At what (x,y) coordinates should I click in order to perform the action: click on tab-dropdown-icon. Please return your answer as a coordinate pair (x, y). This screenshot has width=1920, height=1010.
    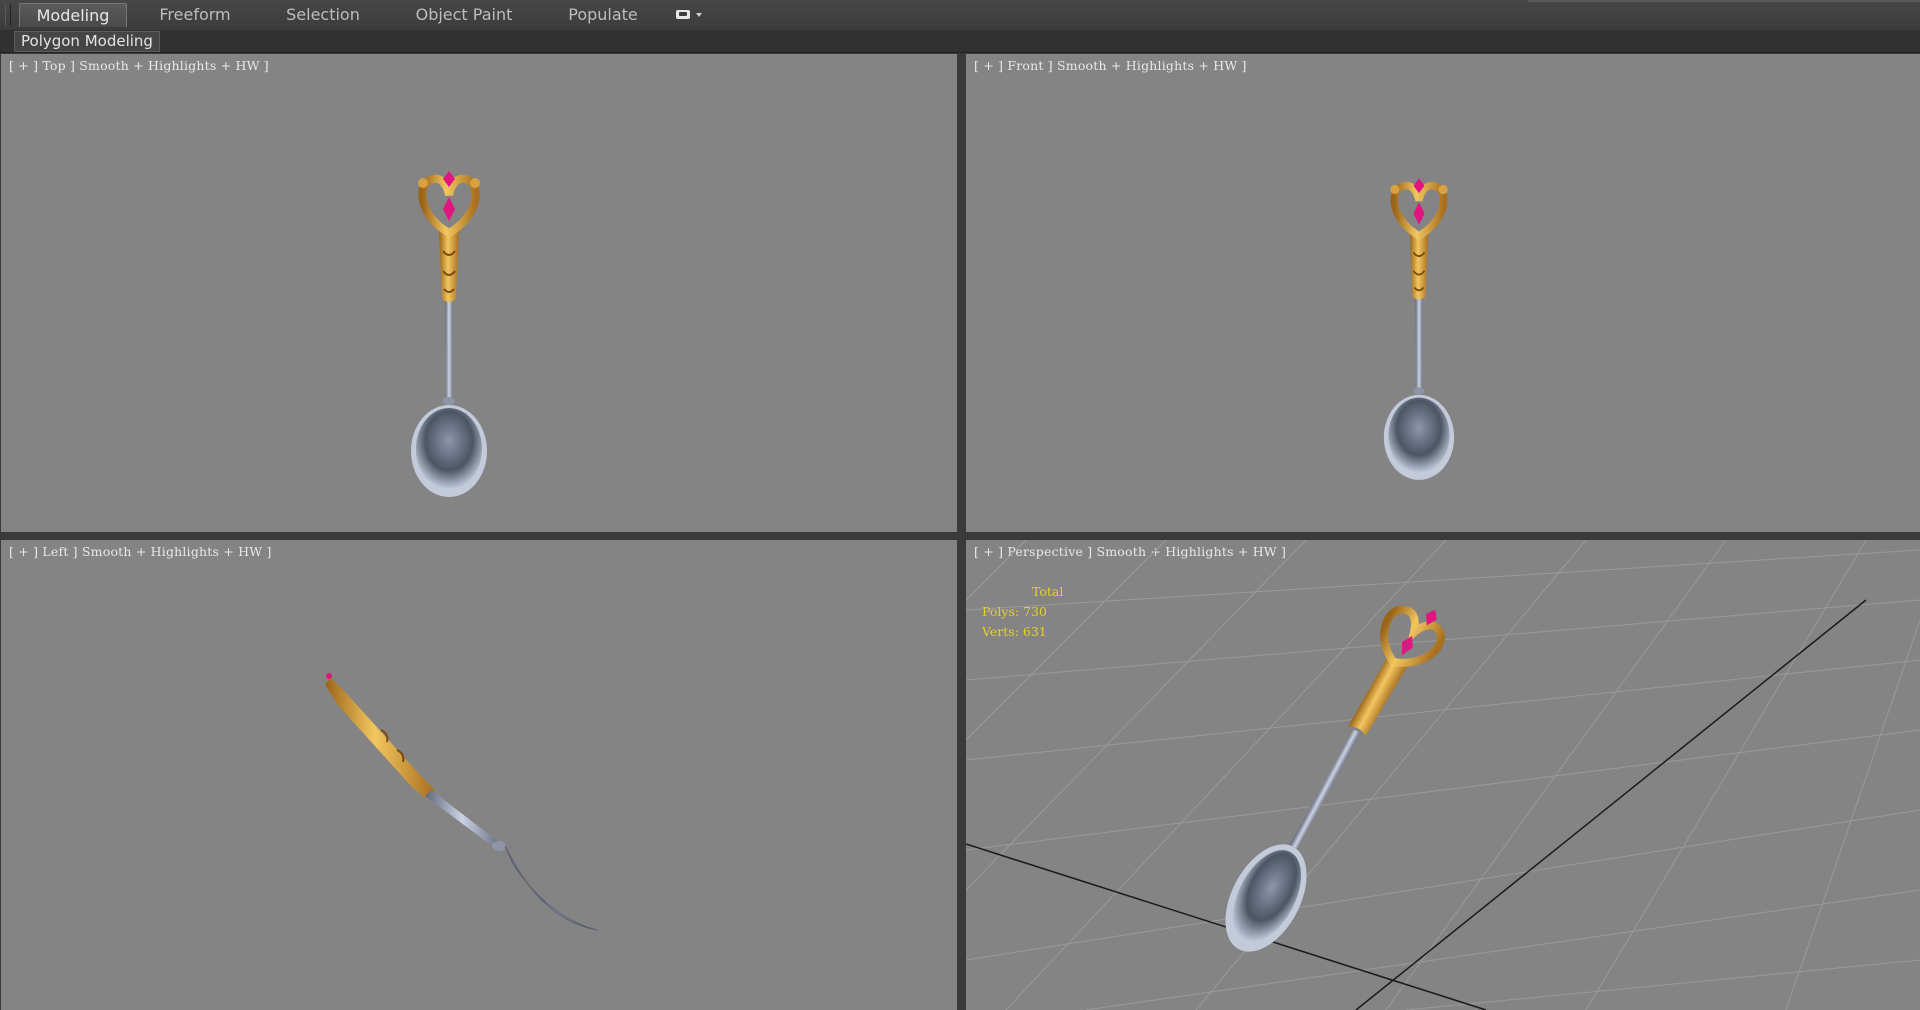
    Looking at the image, I should click on (689, 15).